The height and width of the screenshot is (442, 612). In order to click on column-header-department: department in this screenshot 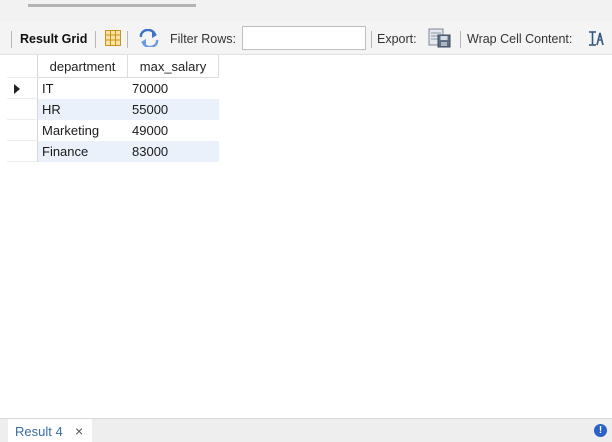, I will do `click(83, 66)`.